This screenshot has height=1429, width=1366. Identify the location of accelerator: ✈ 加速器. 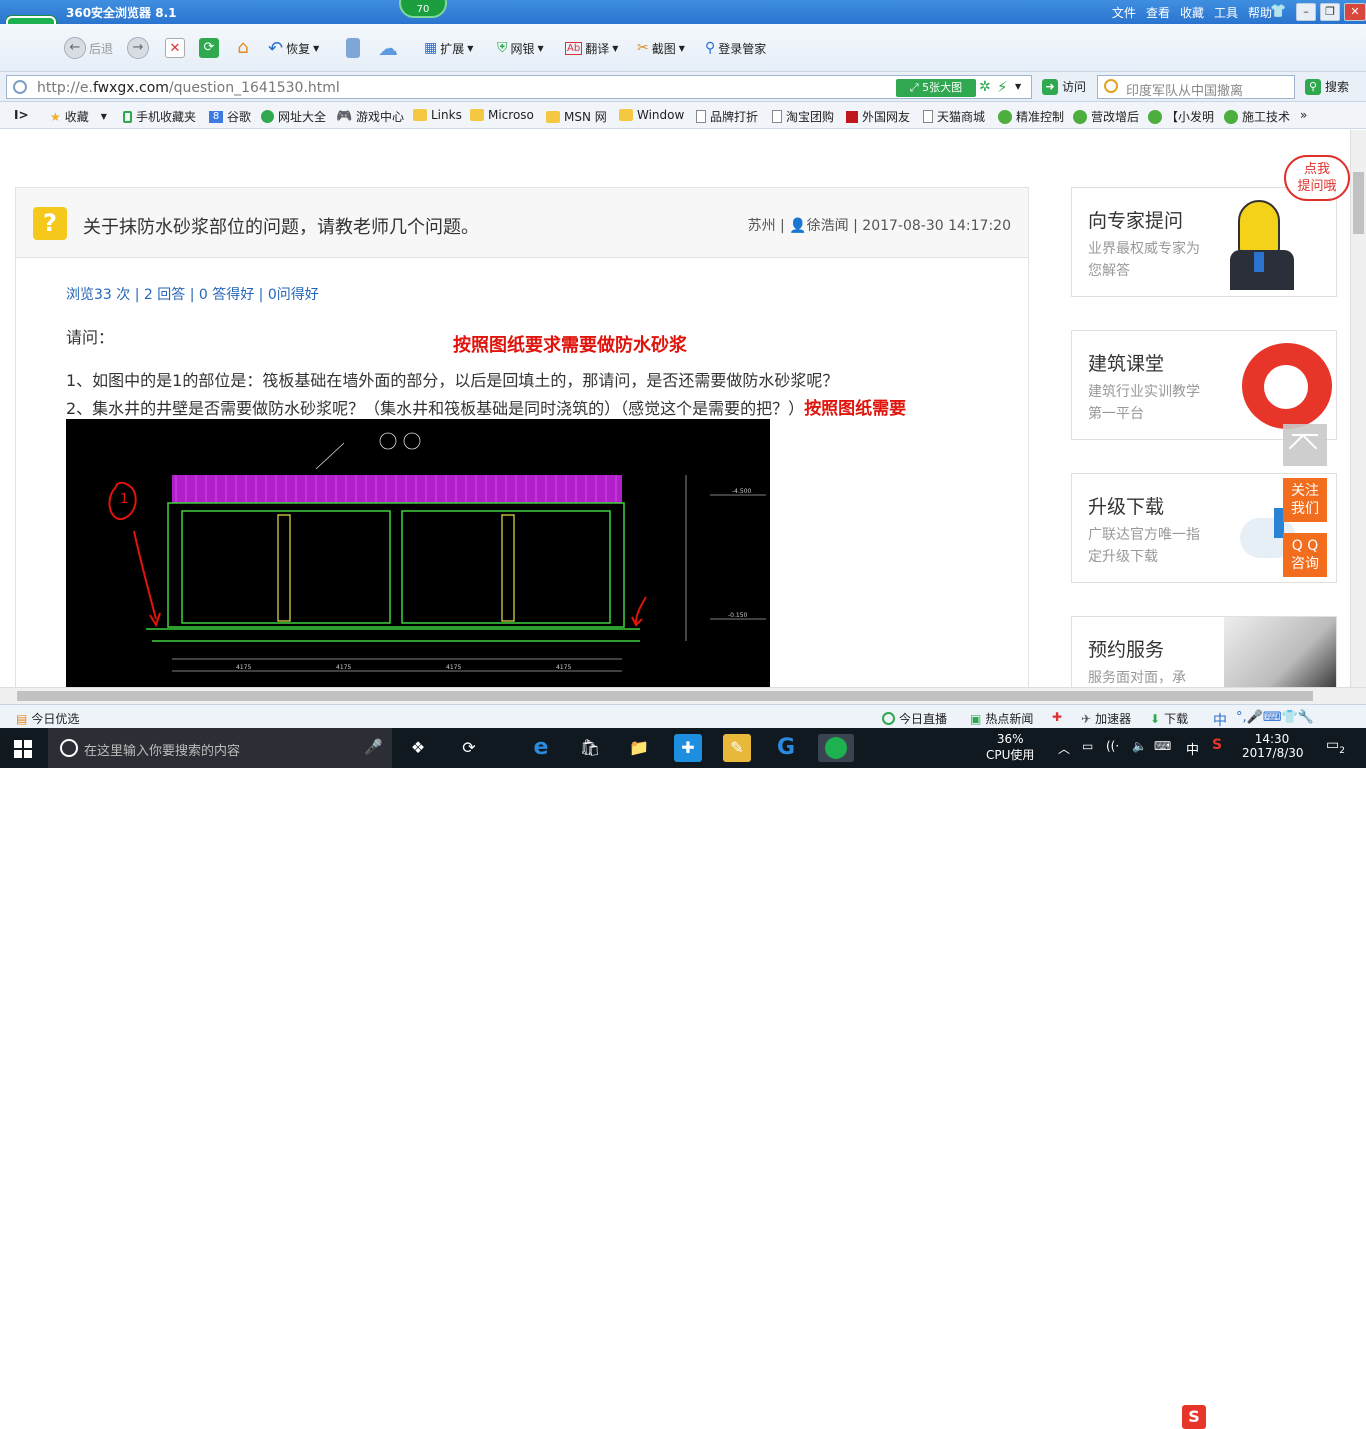
(1106, 718).